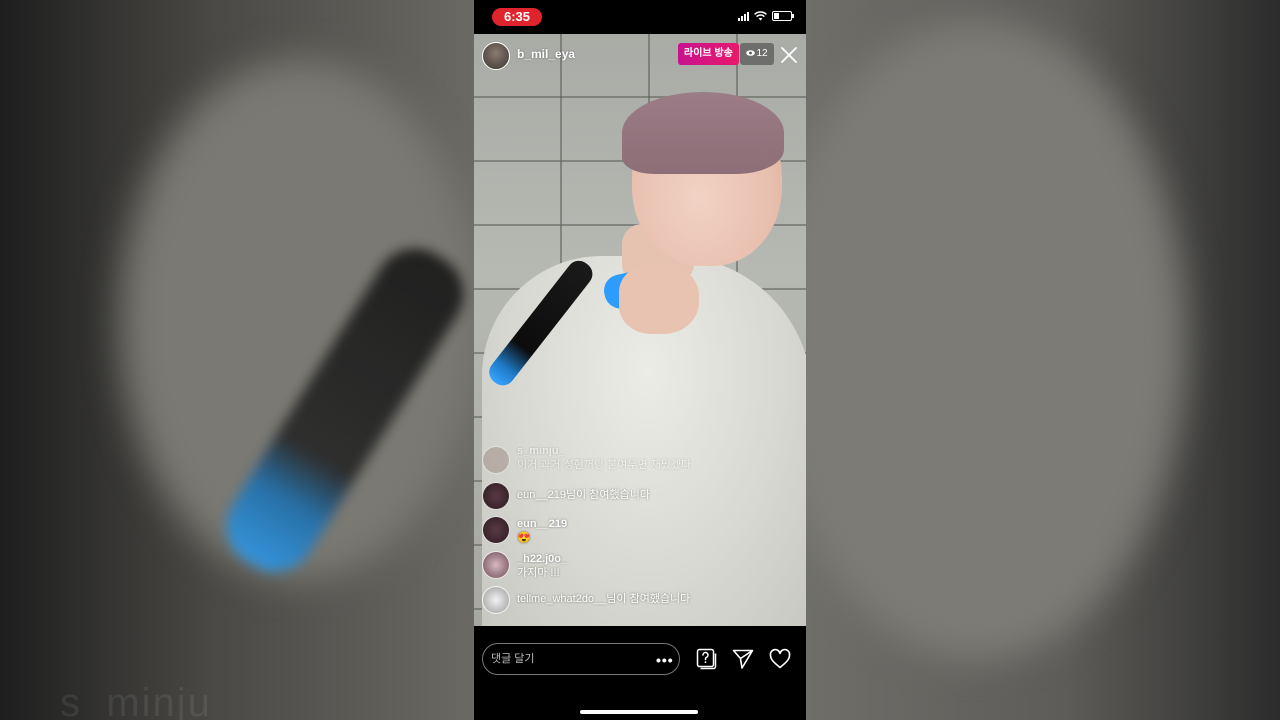 The height and width of the screenshot is (720, 1280). I want to click on comment-input: 댓글 달기, so click(581, 659).